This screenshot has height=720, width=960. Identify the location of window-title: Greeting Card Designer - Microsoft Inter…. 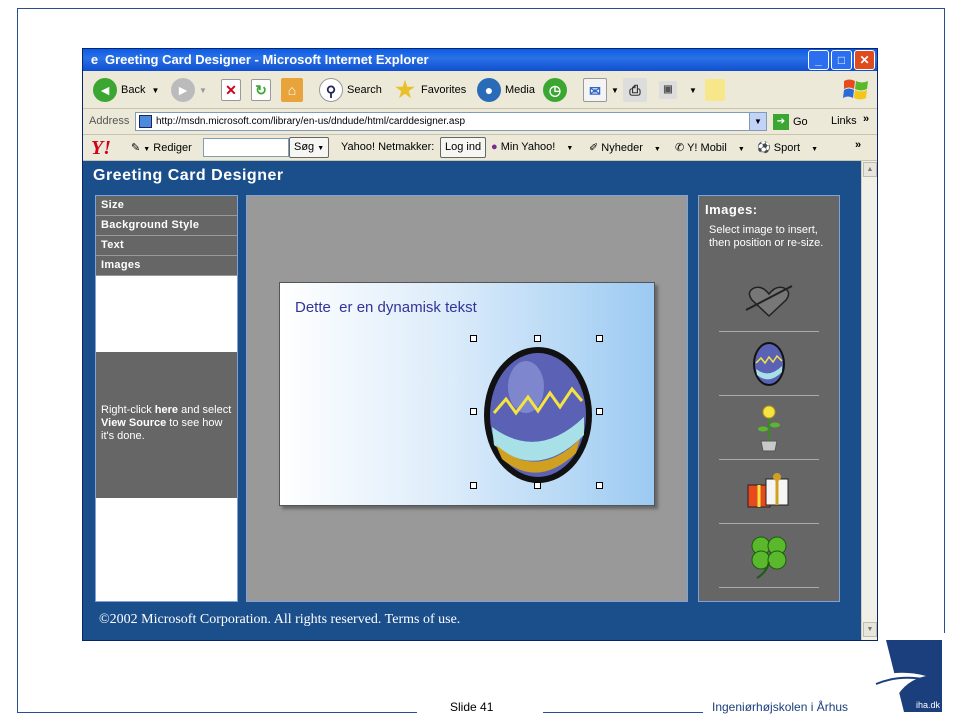
(267, 59).